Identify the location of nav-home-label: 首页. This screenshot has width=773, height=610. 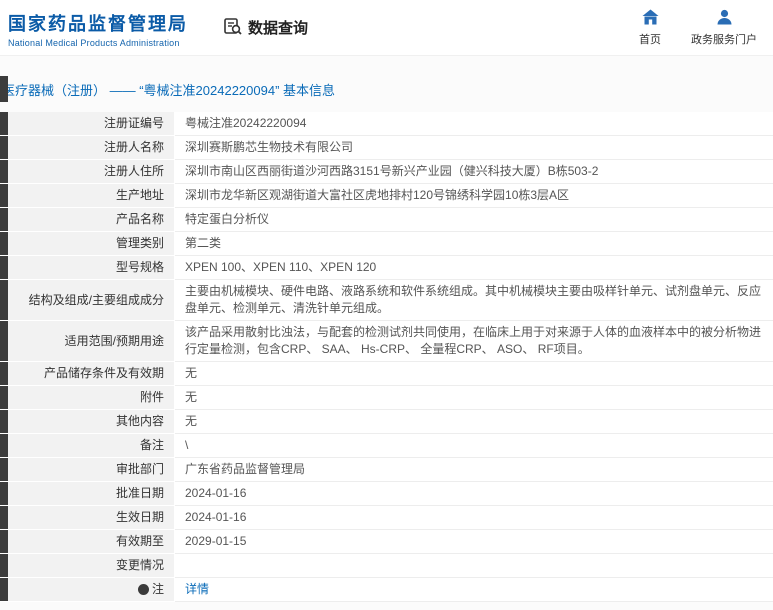
(650, 39).